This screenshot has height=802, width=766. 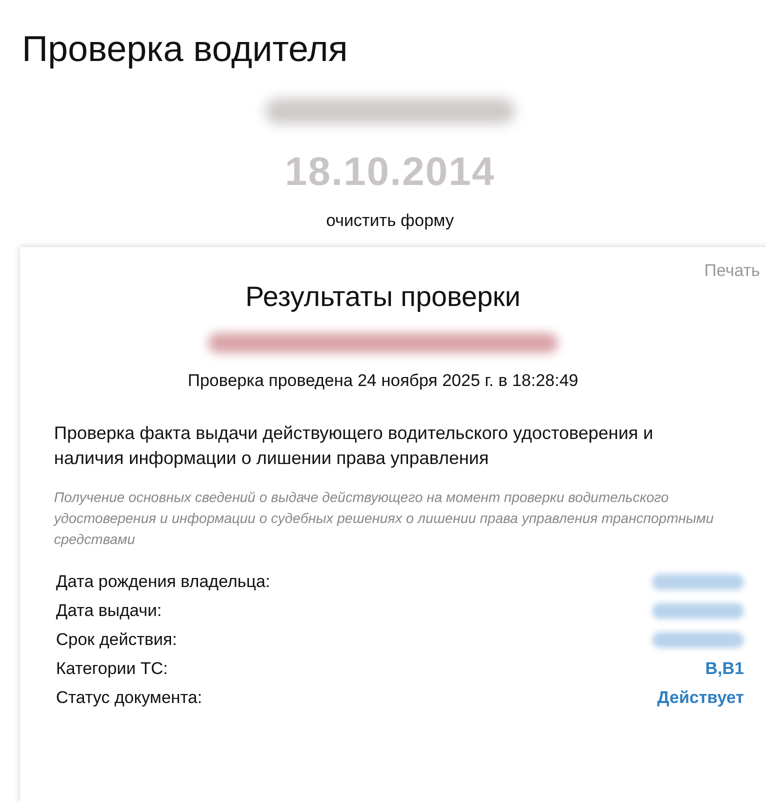 I want to click on date-field: 18.10.2014, so click(x=390, y=172).